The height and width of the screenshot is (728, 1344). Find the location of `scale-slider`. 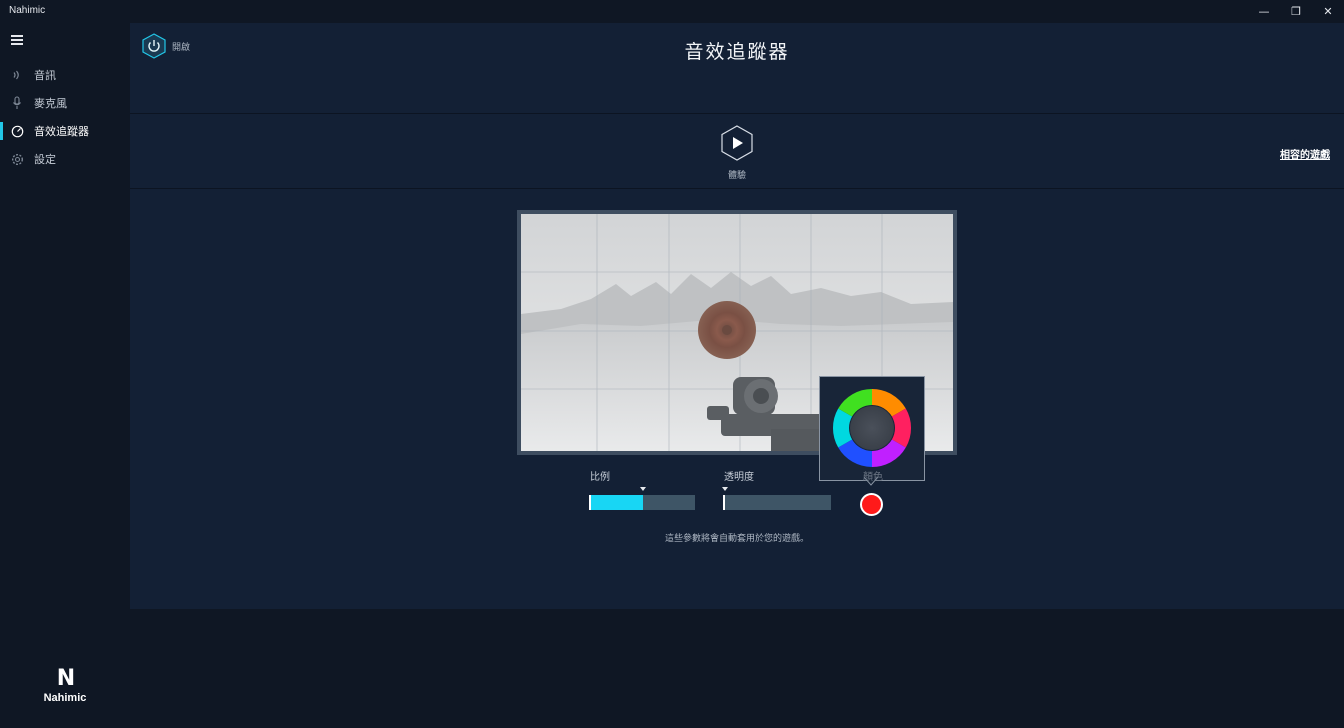

scale-slider is located at coordinates (642, 498).